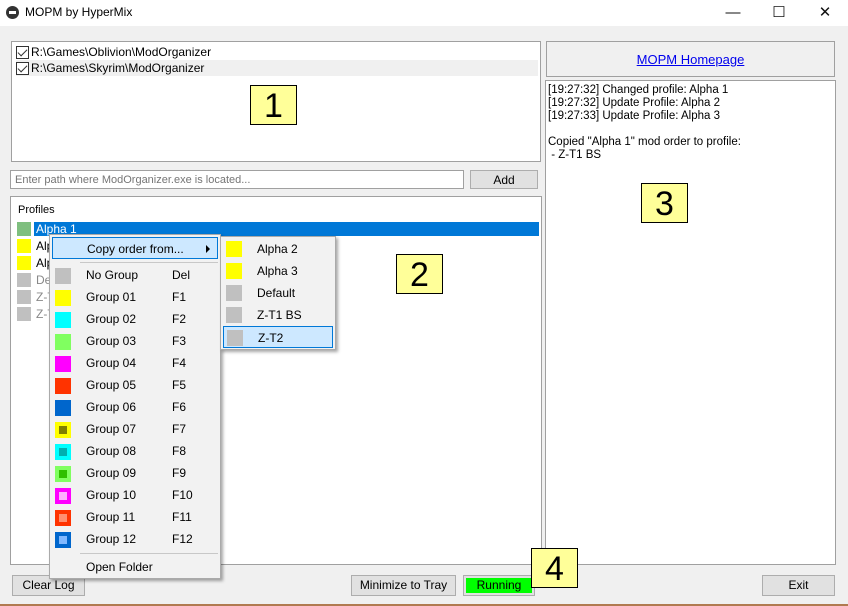 This screenshot has height=606, width=848. What do you see at coordinates (277, 52) in the screenshot?
I see `game-path-row: R:\Games\Oblivion\ModOrganizer` at bounding box center [277, 52].